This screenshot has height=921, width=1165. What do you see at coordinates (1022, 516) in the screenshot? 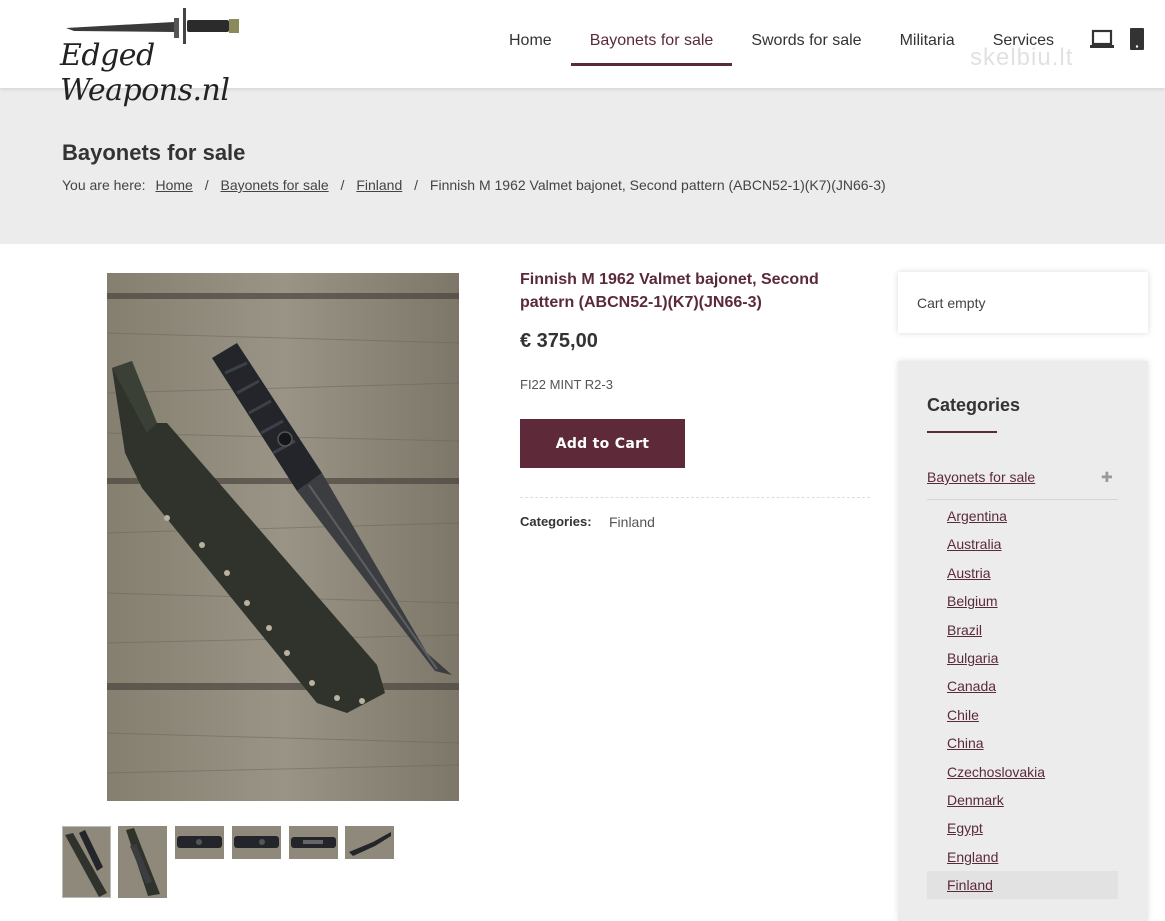
I see `category-item-argentina: Argentina` at bounding box center [1022, 516].